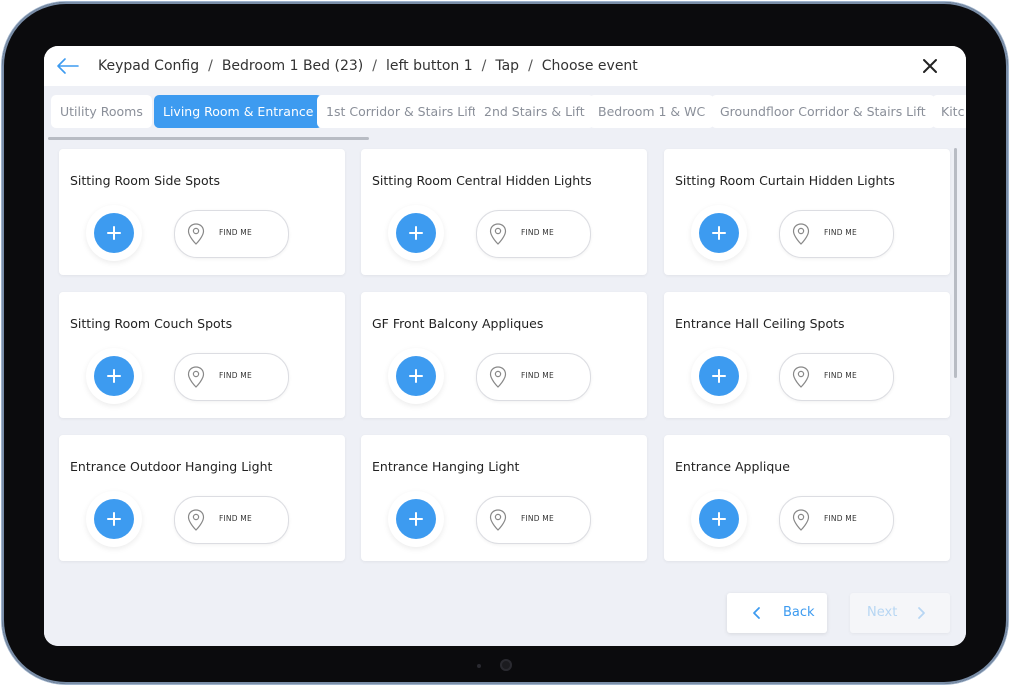 The height and width of the screenshot is (688, 1012). What do you see at coordinates (777, 613) in the screenshot?
I see `back-button: Back` at bounding box center [777, 613].